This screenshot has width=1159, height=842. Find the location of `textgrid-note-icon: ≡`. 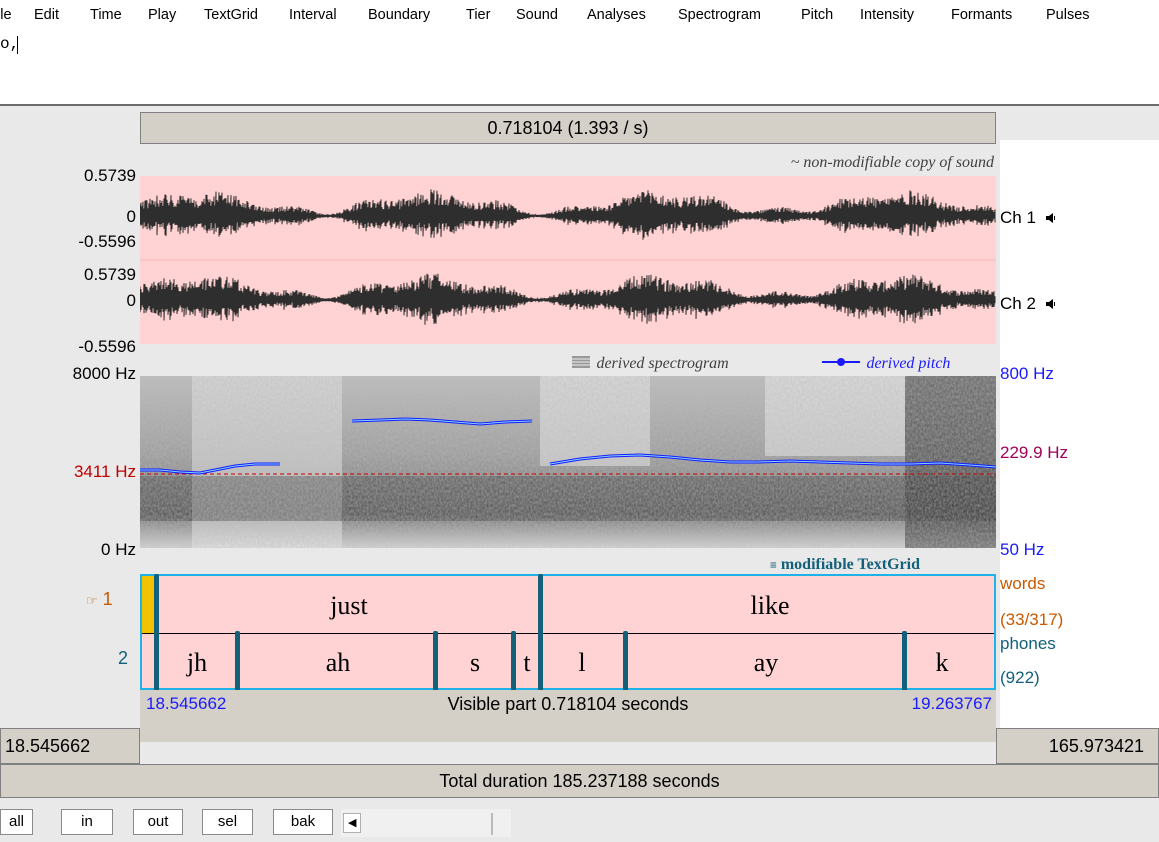

textgrid-note-icon: ≡ is located at coordinates (773, 565).